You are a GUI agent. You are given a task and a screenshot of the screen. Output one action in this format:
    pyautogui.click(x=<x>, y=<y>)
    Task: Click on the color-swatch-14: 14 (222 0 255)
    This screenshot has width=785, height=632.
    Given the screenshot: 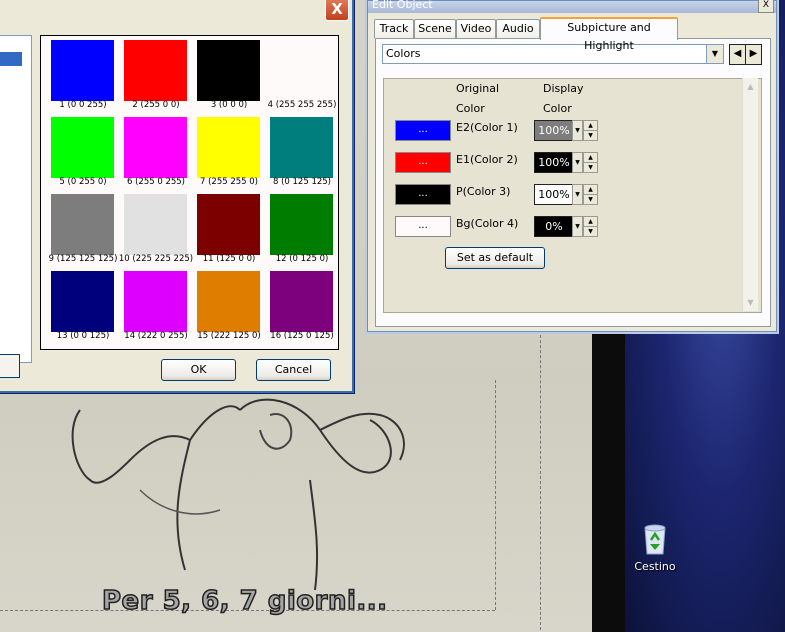 What is the action you would take?
    pyautogui.click(x=151, y=305)
    